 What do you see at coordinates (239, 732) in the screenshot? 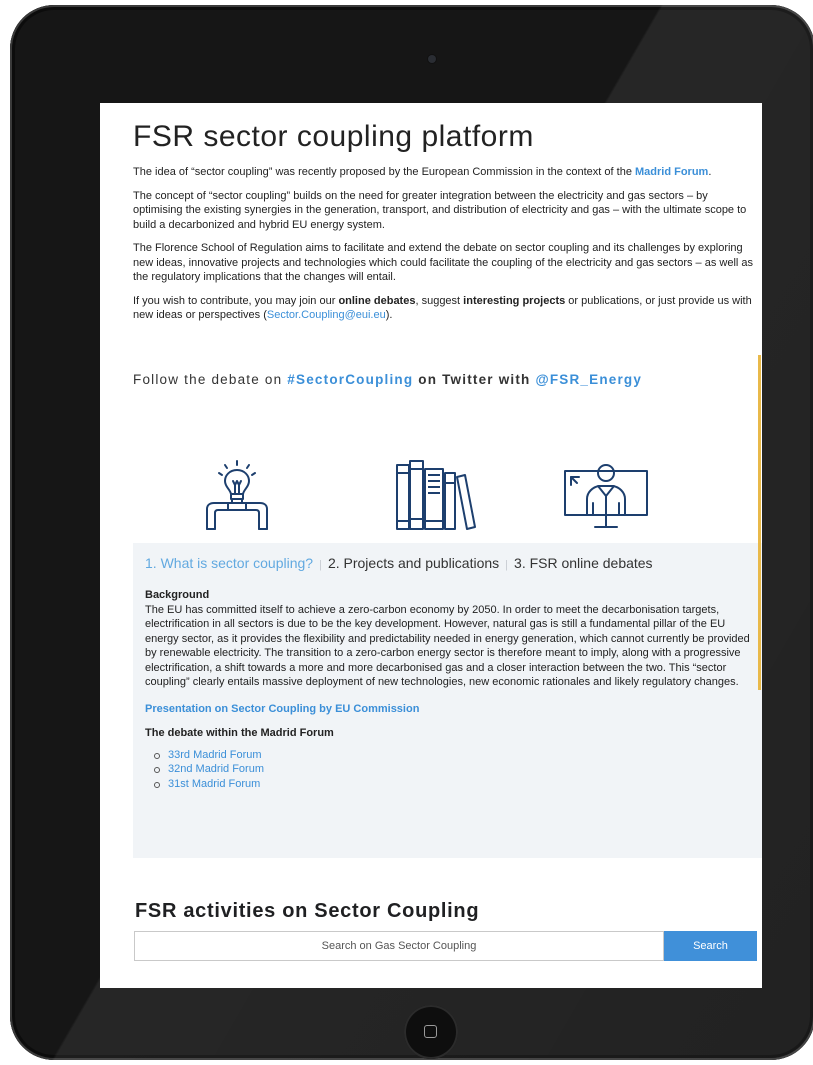
I see `debate-heading: The debate within the Madrid Forum` at bounding box center [239, 732].